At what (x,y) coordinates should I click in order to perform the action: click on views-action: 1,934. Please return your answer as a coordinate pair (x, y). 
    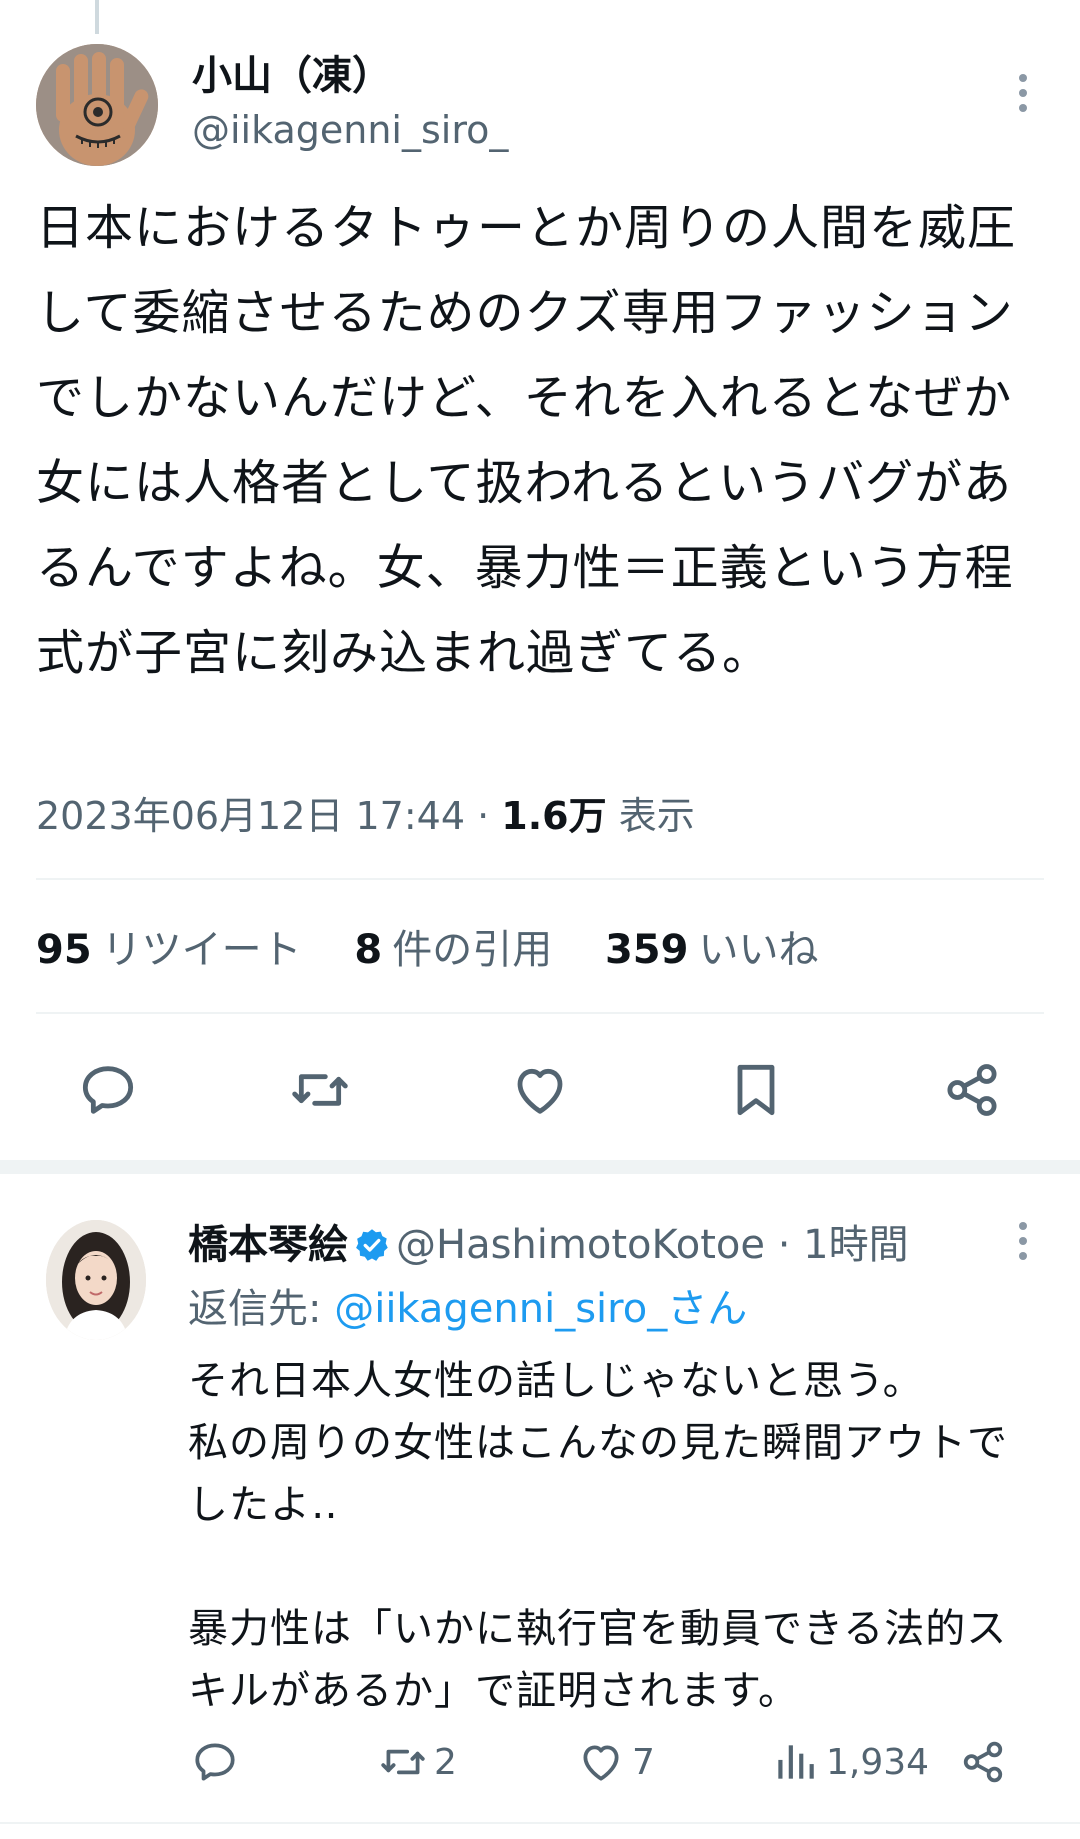
    Looking at the image, I should click on (849, 1762).